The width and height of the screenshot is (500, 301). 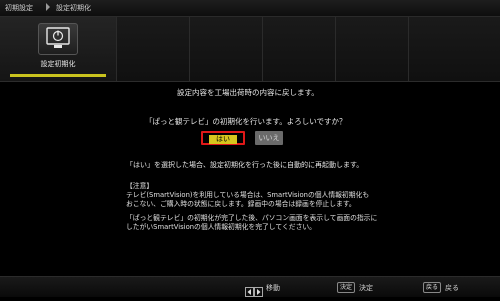 I want to click on description-text: 設定内容を工場出荷時の内容に戻します。, so click(x=248, y=92).